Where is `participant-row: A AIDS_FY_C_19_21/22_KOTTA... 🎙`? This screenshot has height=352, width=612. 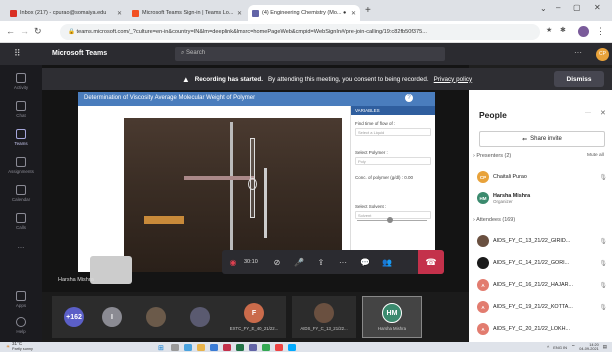 participant-row: A AIDS_FY_C_19_21/22_KOTTA... 🎙 is located at coordinates (542, 307).